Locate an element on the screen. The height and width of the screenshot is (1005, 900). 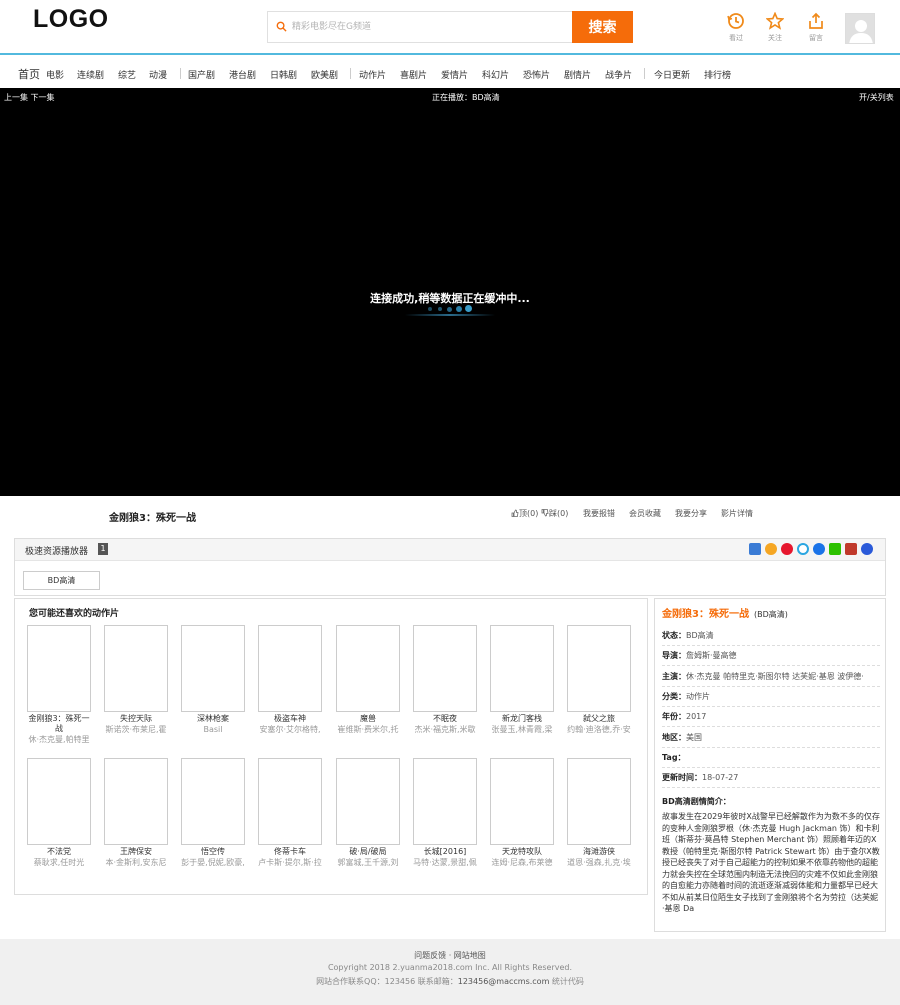
movie-card: 不眠夜 杰米·福克斯,米歇 is located at coordinates (445, 680).